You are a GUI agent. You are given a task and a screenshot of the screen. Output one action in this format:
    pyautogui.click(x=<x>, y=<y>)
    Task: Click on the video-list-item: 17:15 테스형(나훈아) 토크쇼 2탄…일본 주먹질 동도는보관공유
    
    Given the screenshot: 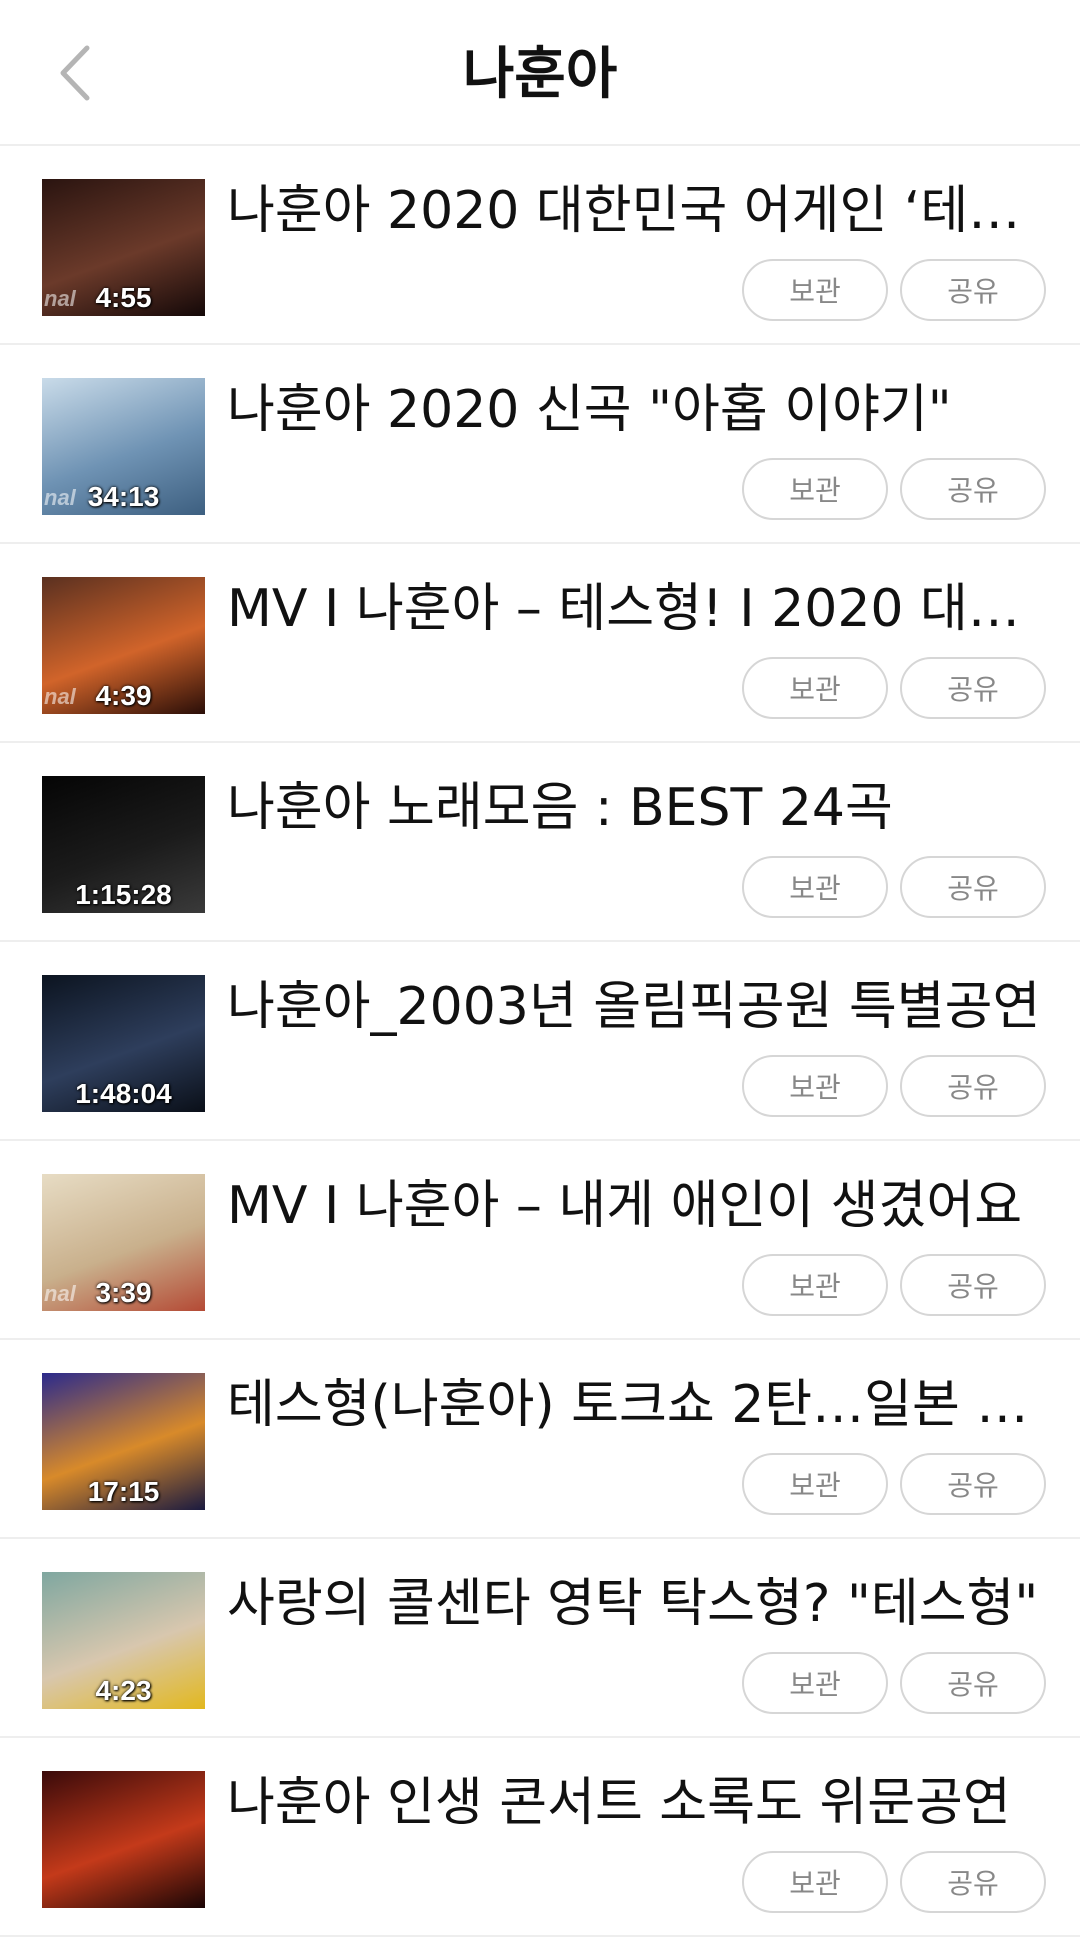 What is the action you would take?
    pyautogui.click(x=540, y=1439)
    